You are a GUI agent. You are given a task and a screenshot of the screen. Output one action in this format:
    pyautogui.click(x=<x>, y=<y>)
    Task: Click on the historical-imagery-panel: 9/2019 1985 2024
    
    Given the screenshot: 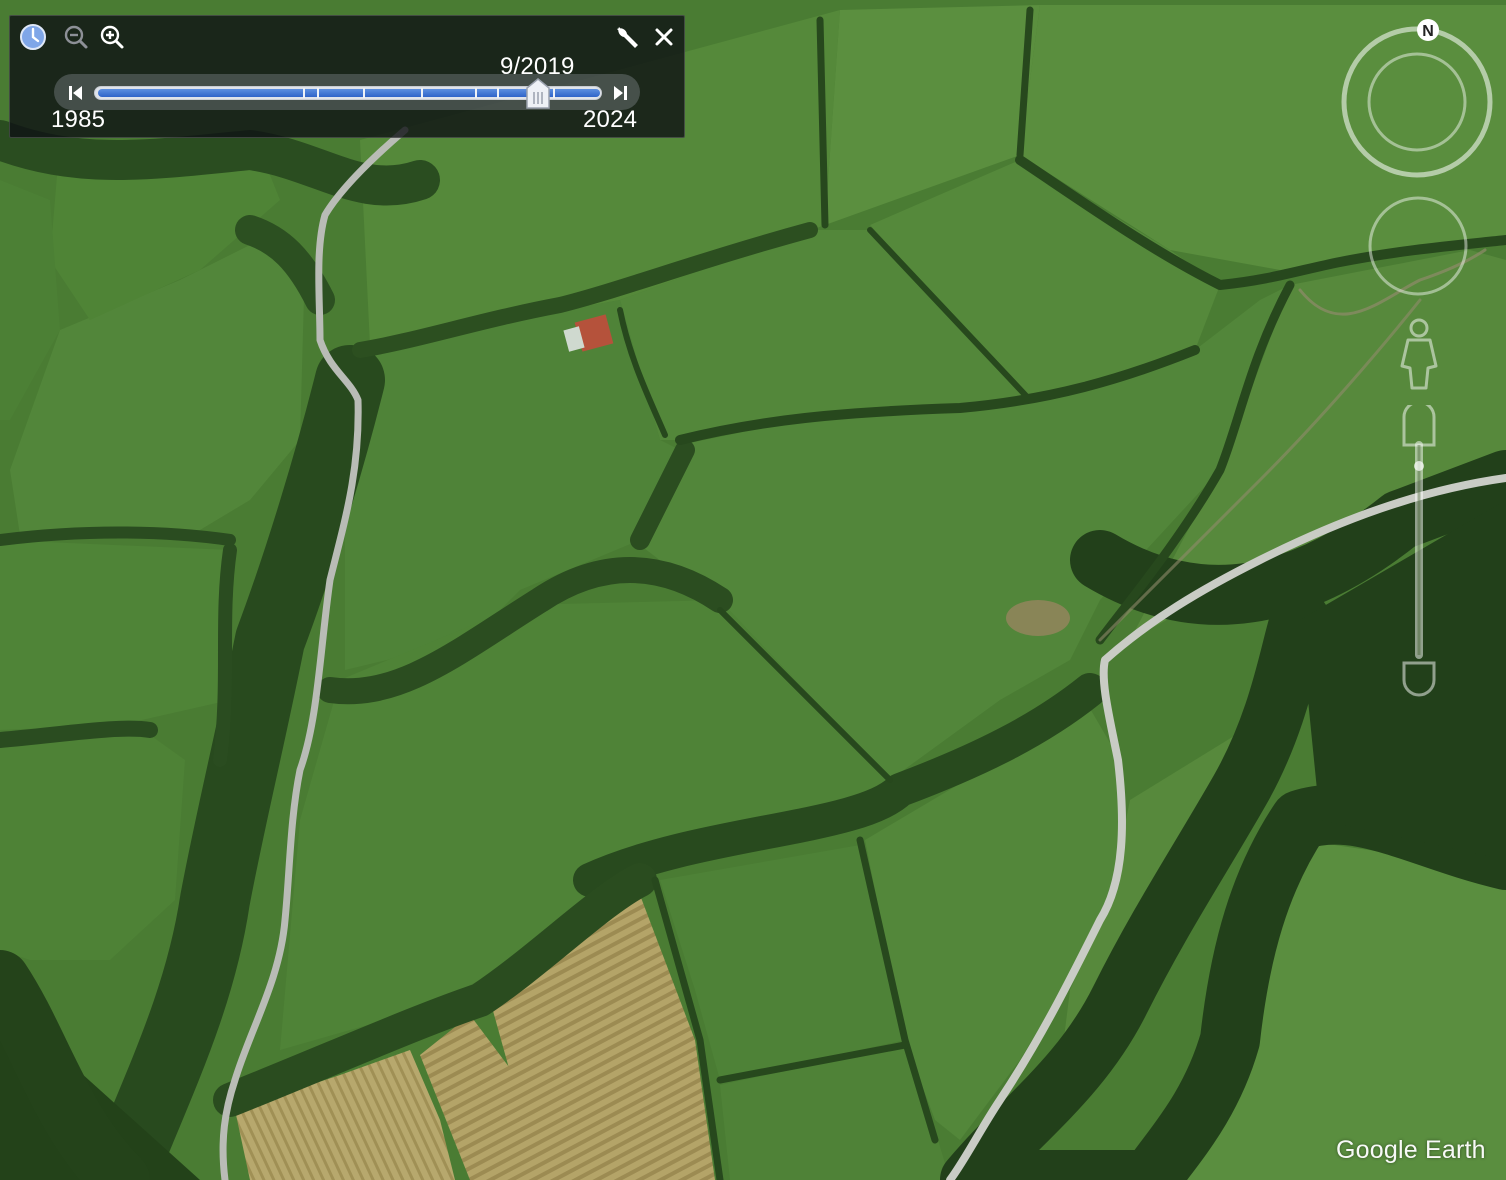 What is the action you would take?
    pyautogui.click(x=347, y=76)
    